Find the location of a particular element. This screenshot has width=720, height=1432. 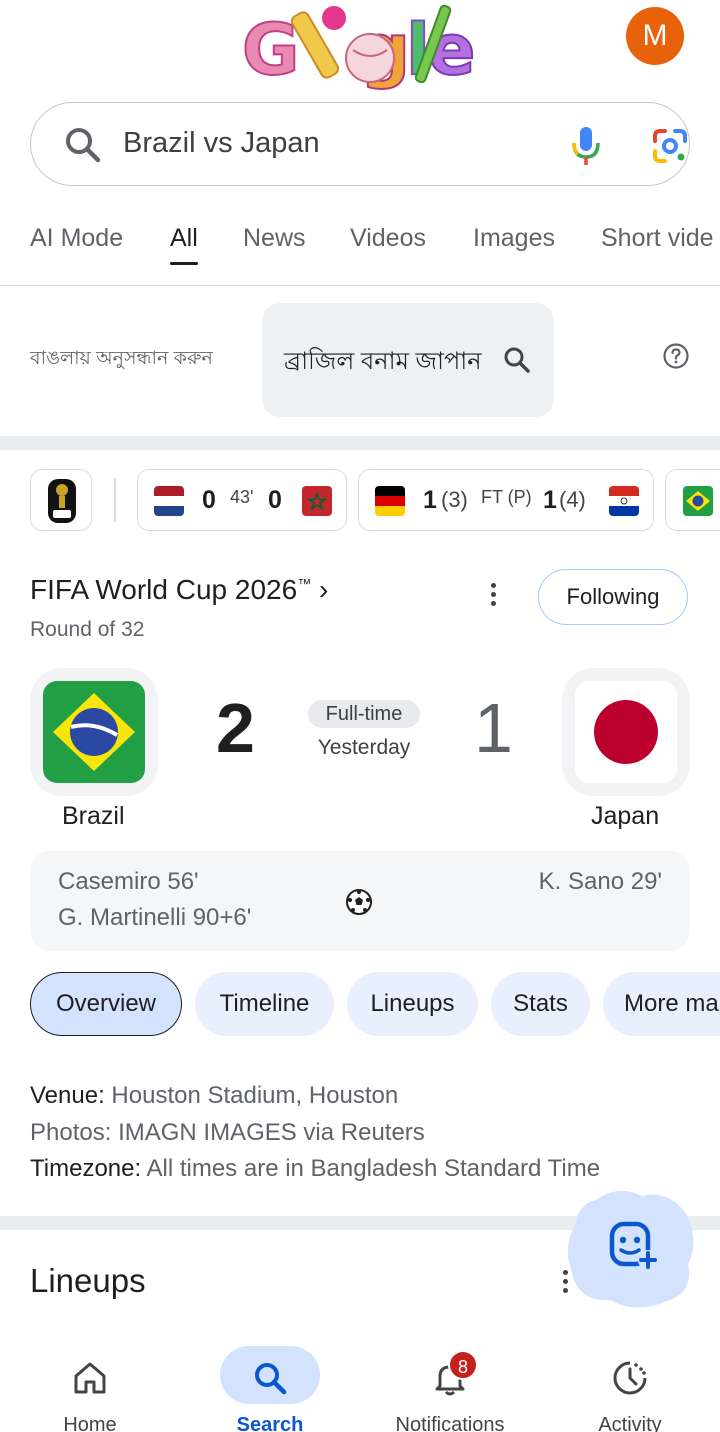

google-doodle-icon: G g l e is located at coordinates (362, 46).